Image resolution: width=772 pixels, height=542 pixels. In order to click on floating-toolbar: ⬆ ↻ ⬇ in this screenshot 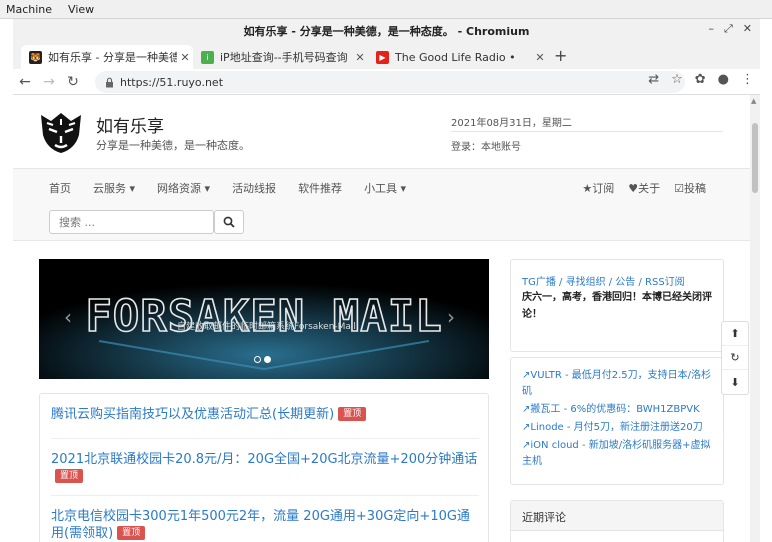, I will do `click(735, 358)`.